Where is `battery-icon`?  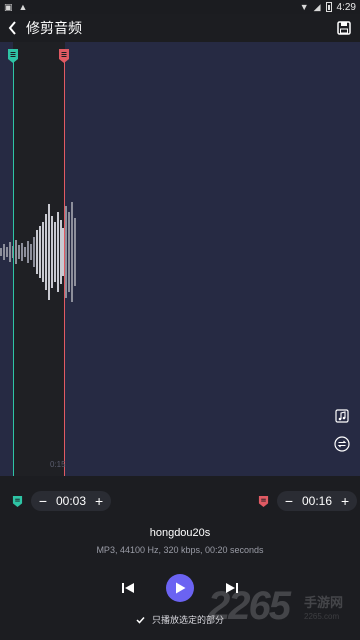
battery-icon is located at coordinates (328, 7).